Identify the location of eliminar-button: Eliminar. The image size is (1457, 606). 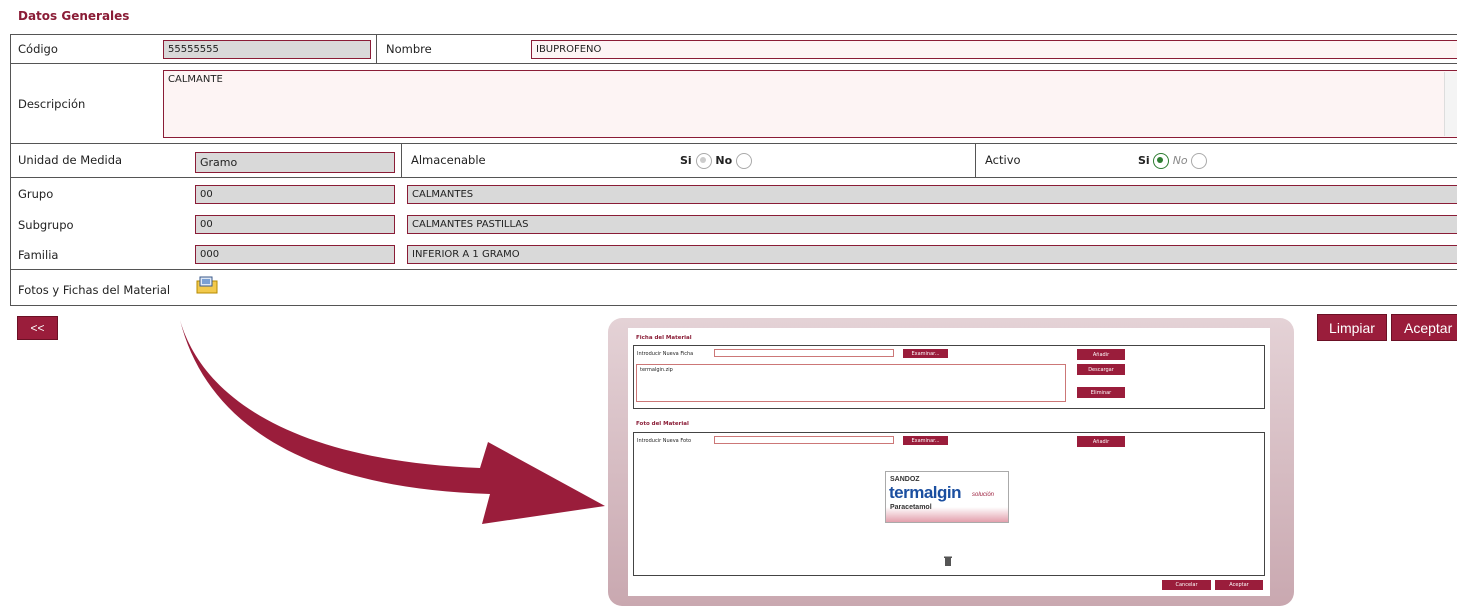
(1101, 392).